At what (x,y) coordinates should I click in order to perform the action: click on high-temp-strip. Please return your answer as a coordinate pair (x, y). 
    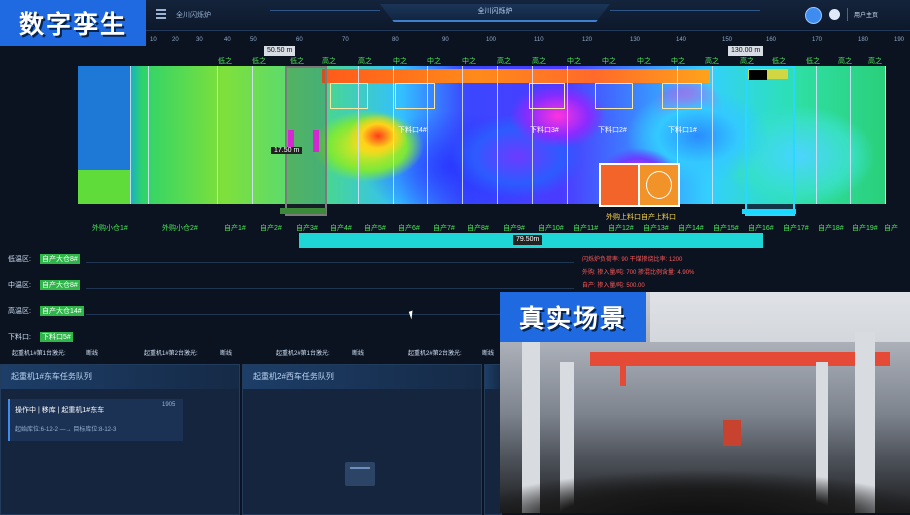
    Looking at the image, I should click on (516, 76).